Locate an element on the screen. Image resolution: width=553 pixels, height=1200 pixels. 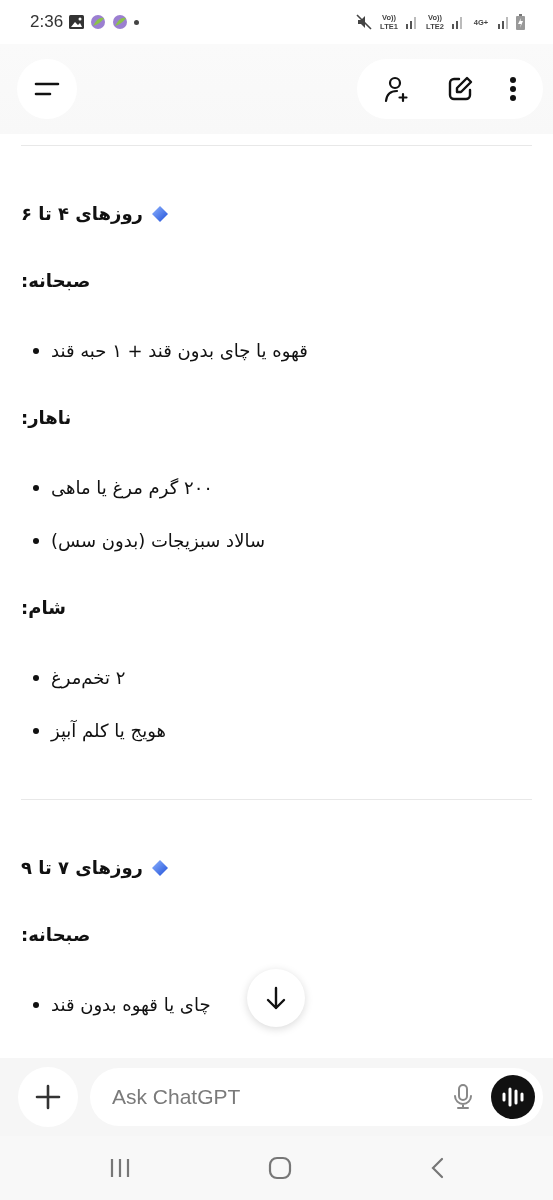
back-icon is located at coordinates (437, 1168).